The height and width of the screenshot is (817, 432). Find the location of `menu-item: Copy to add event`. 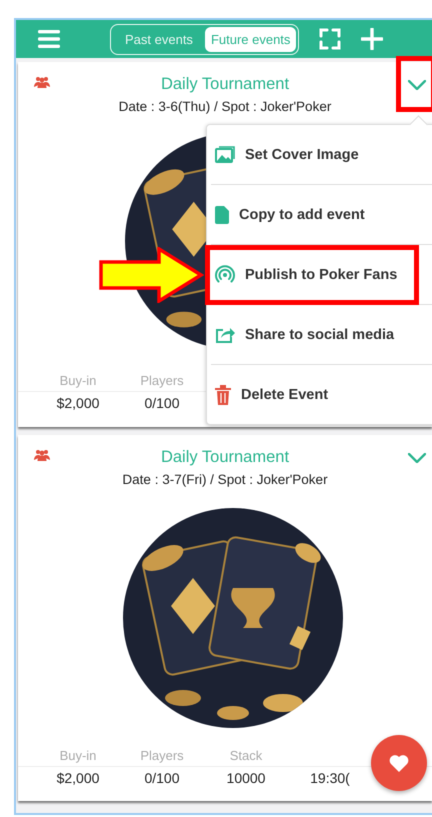

menu-item: Copy to add event is located at coordinates (321, 214).